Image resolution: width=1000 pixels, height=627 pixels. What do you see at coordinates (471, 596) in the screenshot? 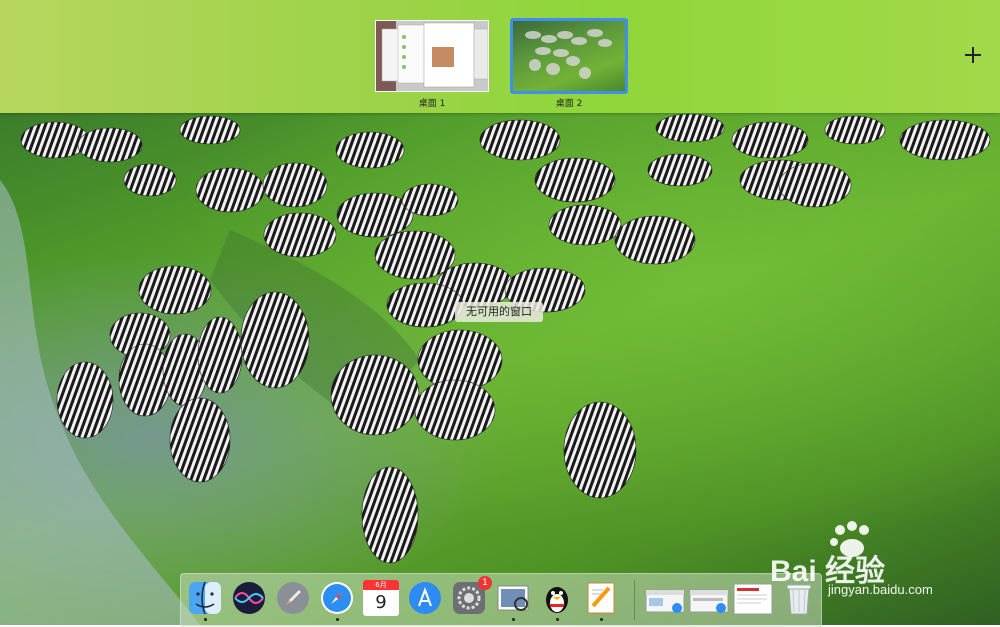
I see `gear-icon: 1` at bounding box center [471, 596].